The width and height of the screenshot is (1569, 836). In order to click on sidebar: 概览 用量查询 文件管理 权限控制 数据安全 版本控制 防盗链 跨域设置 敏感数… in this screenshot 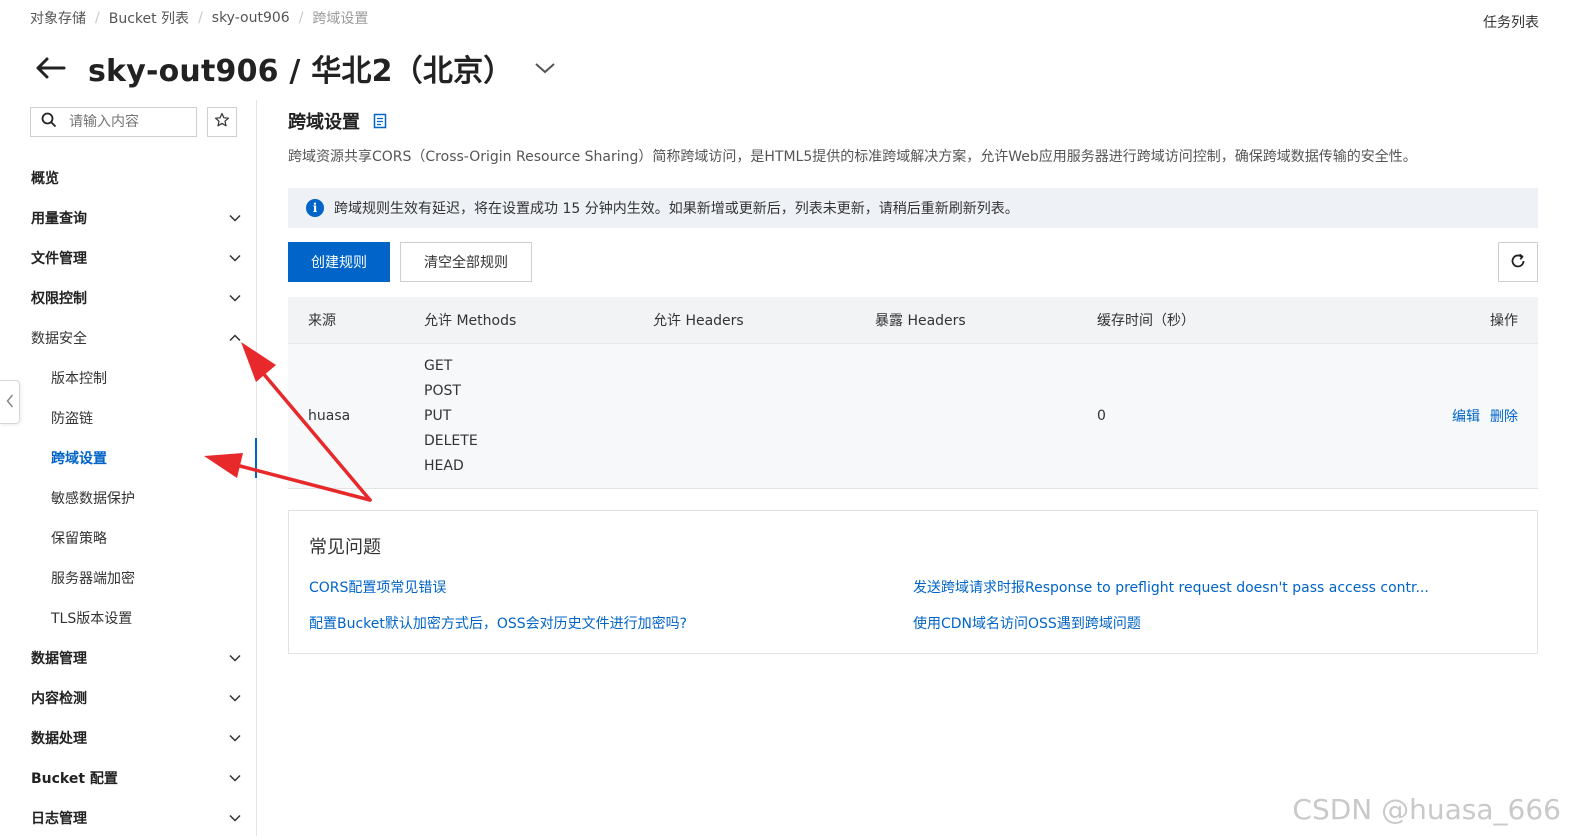, I will do `click(128, 468)`.